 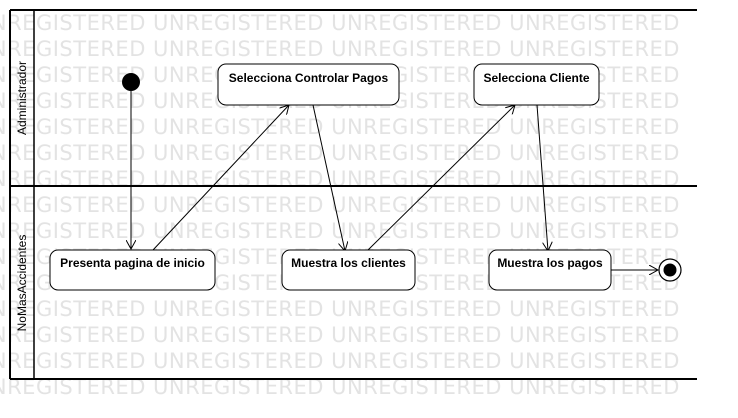 What do you see at coordinates (536, 78) in the screenshot?
I see `action-label: Selecciona Cliente` at bounding box center [536, 78].